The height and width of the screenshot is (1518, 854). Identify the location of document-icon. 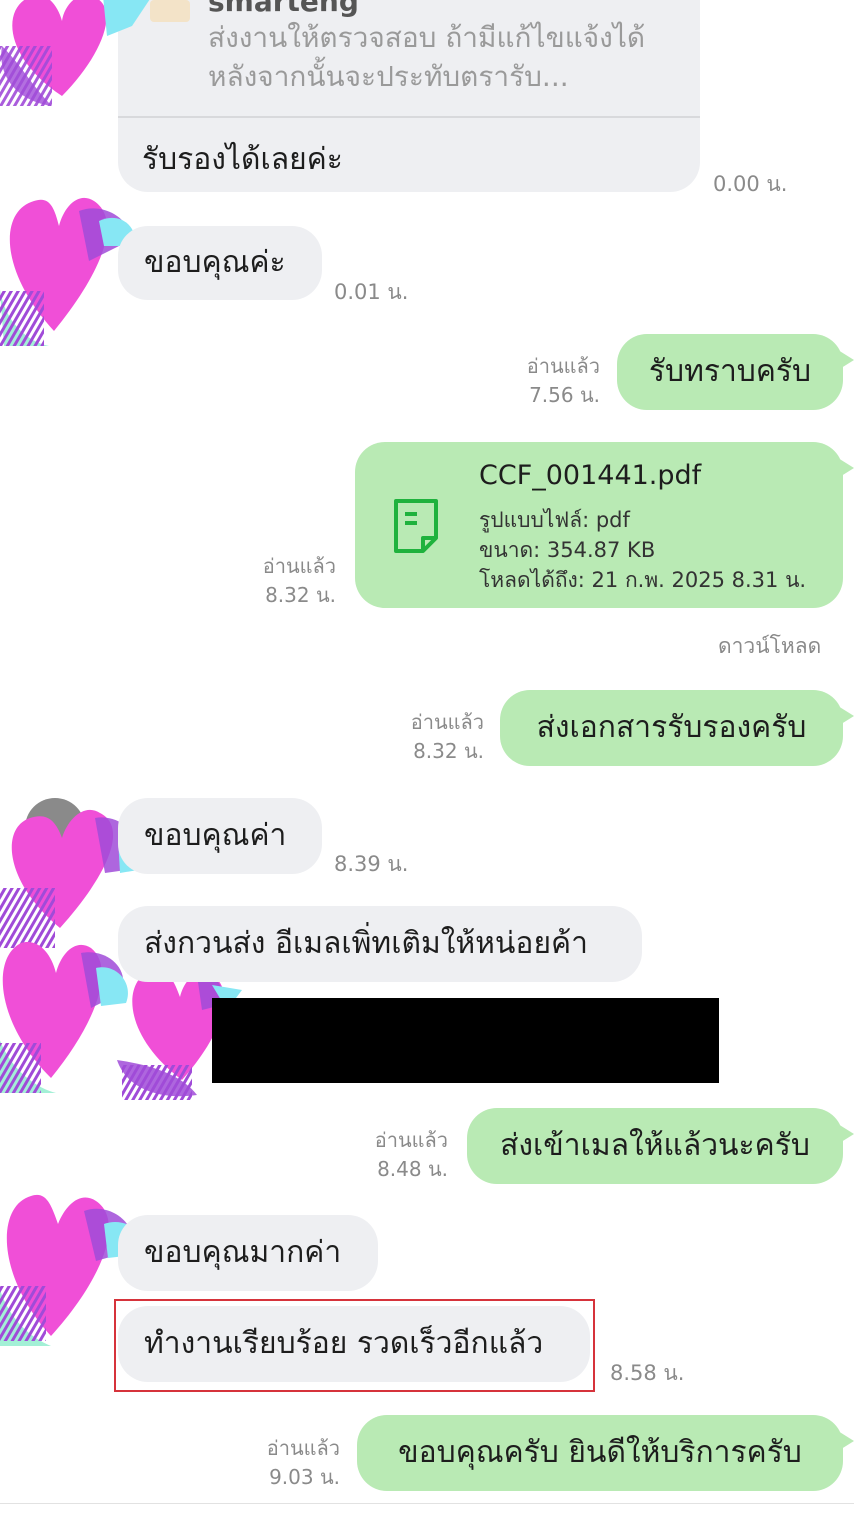
(416, 526).